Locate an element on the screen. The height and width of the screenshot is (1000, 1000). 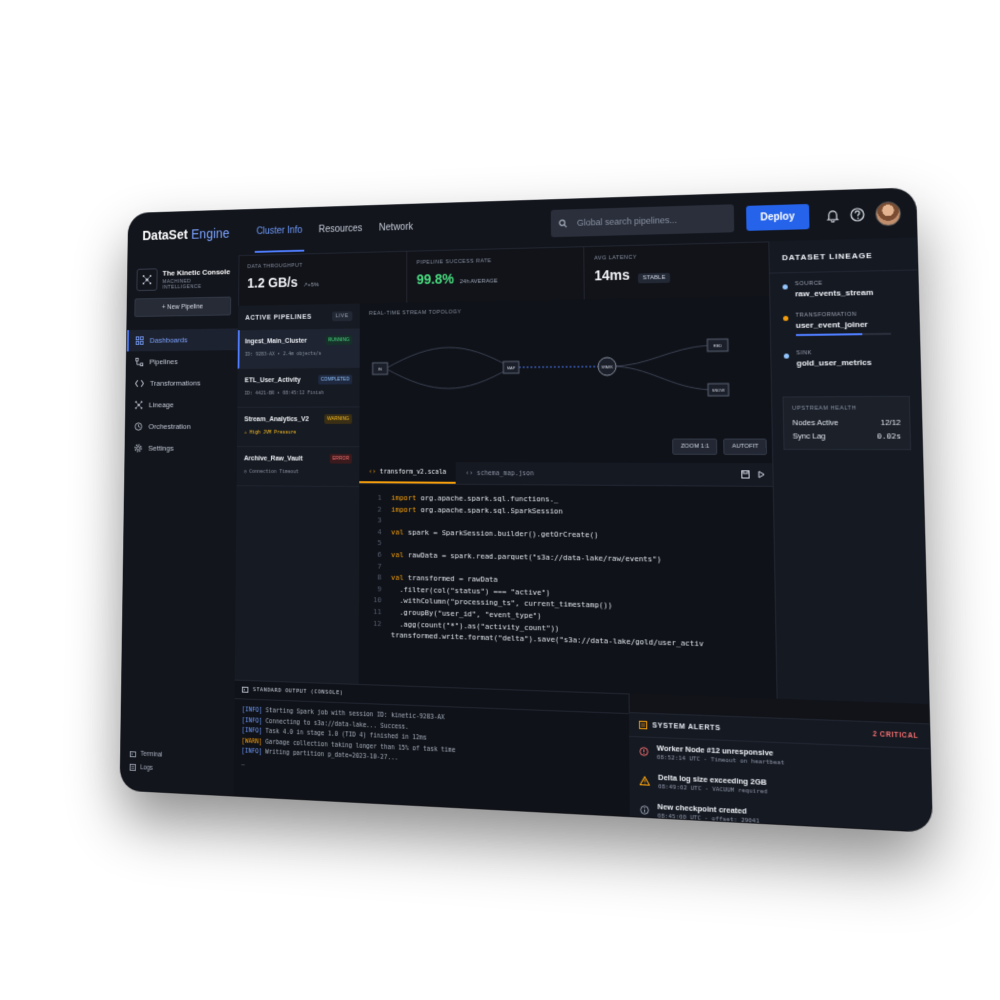
kpi-value: 1.2 GB/s is located at coordinates (272, 282).